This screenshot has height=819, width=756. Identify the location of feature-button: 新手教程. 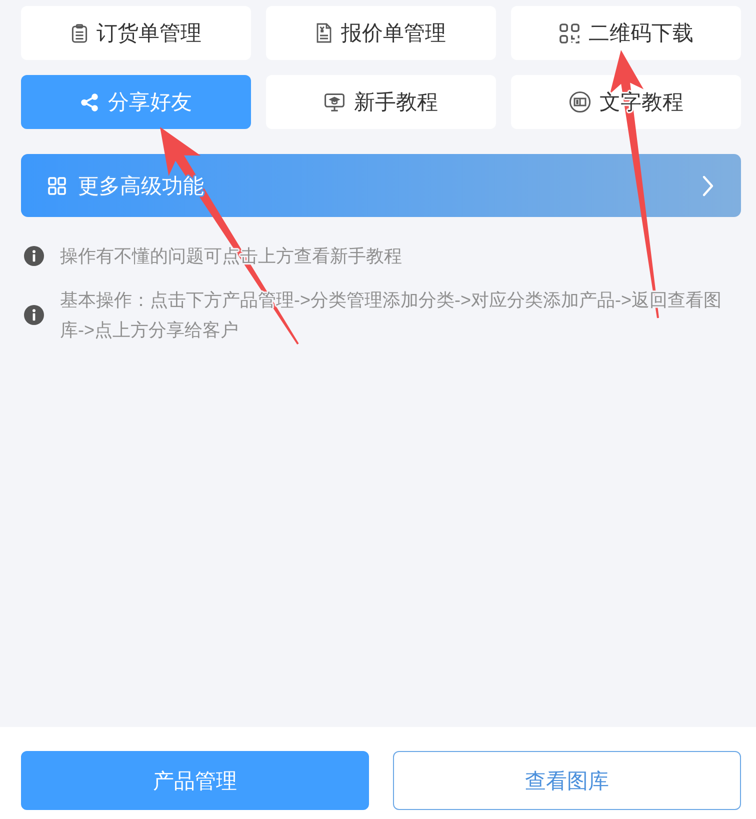
(381, 102).